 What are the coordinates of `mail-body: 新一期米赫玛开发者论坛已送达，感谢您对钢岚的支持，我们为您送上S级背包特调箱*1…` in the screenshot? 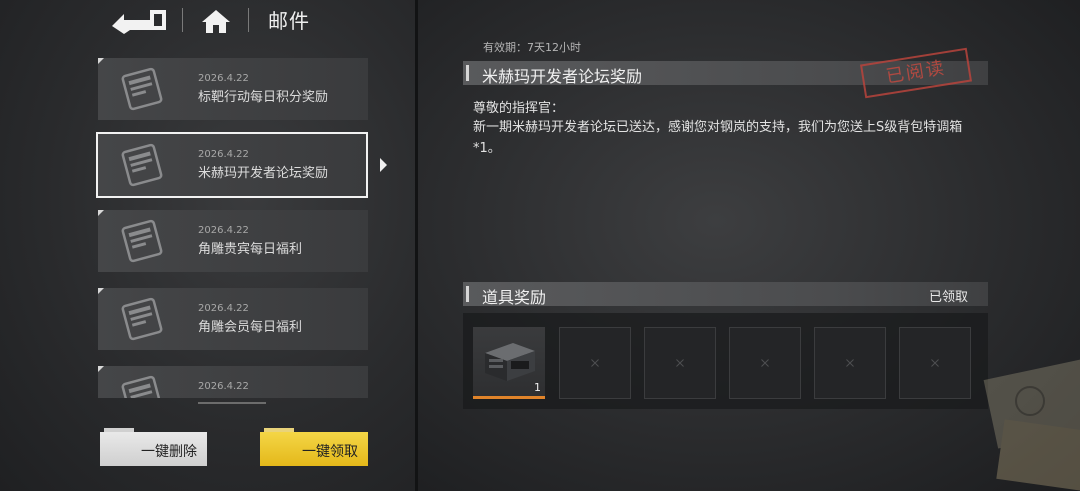 It's located at (718, 138).